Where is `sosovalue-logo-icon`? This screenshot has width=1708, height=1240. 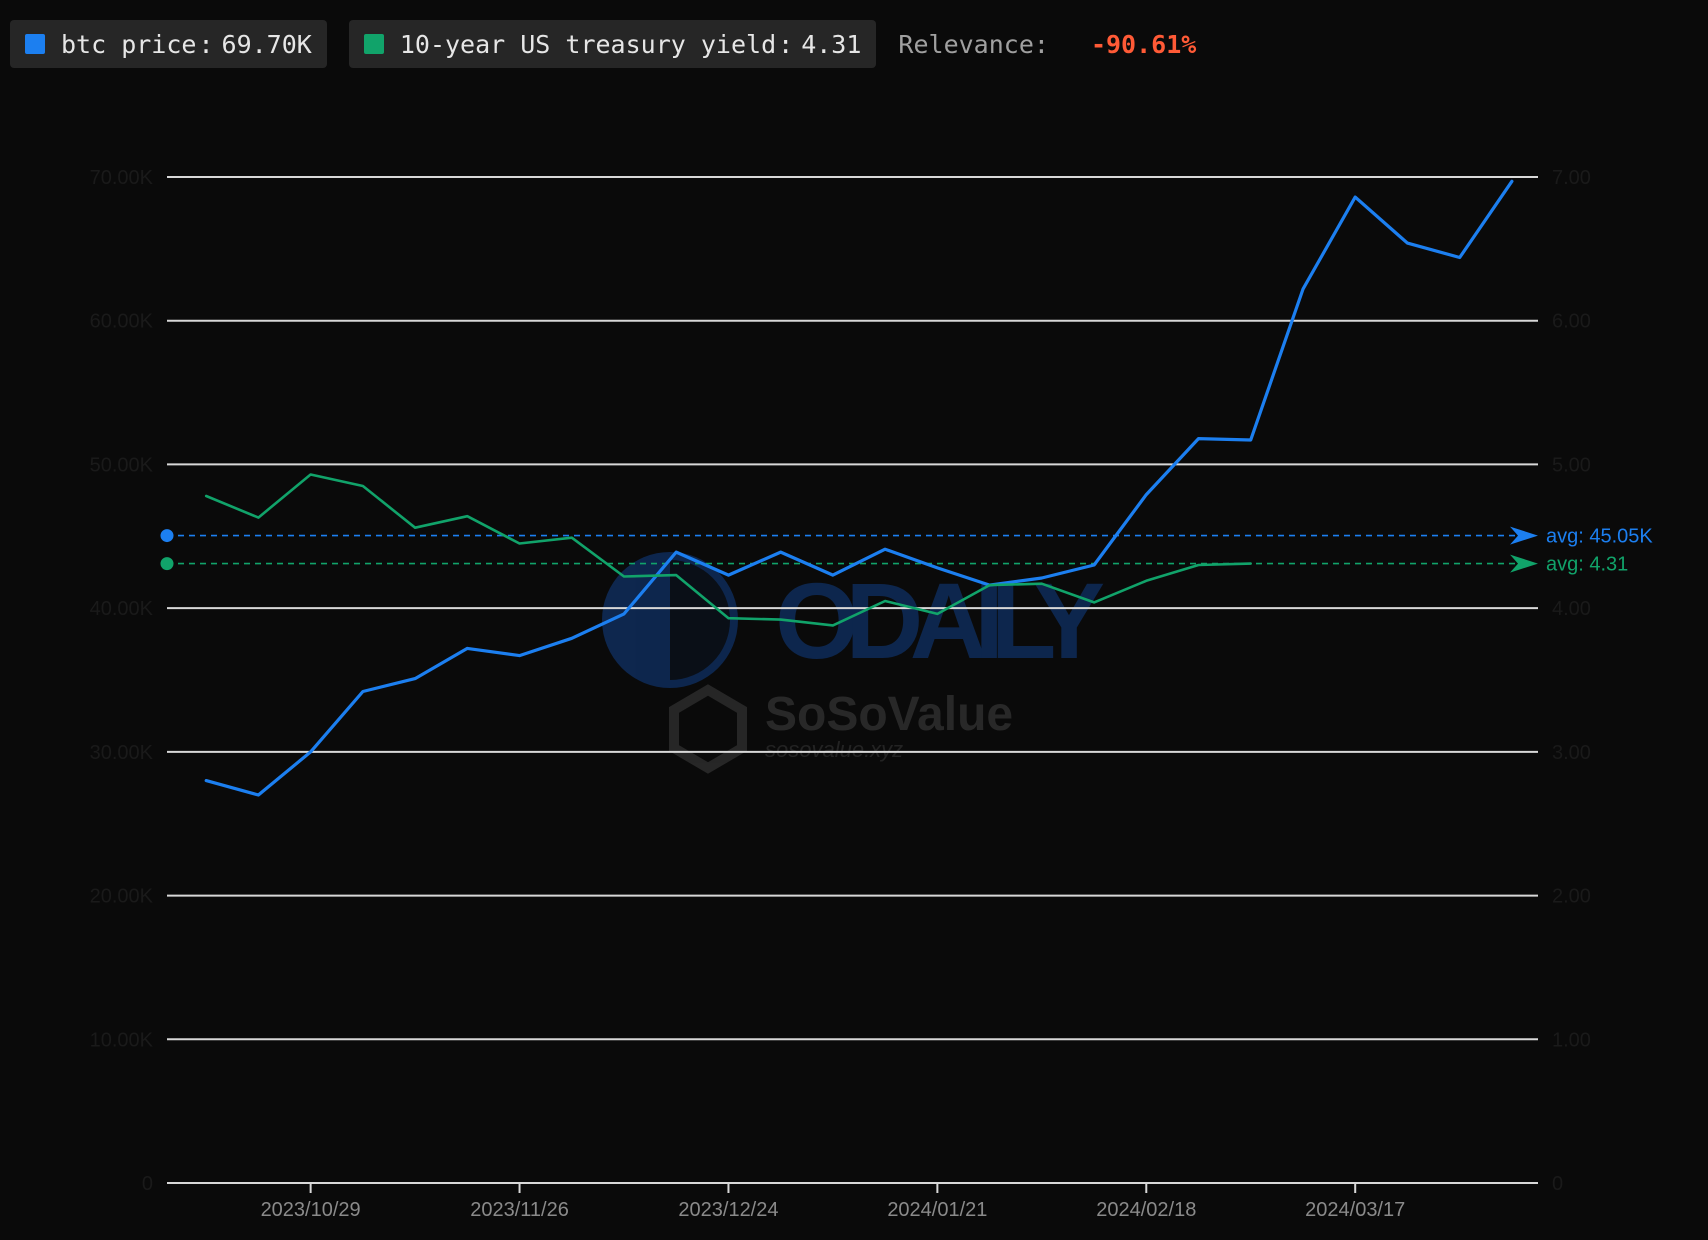 sosovalue-logo-icon is located at coordinates (708, 729).